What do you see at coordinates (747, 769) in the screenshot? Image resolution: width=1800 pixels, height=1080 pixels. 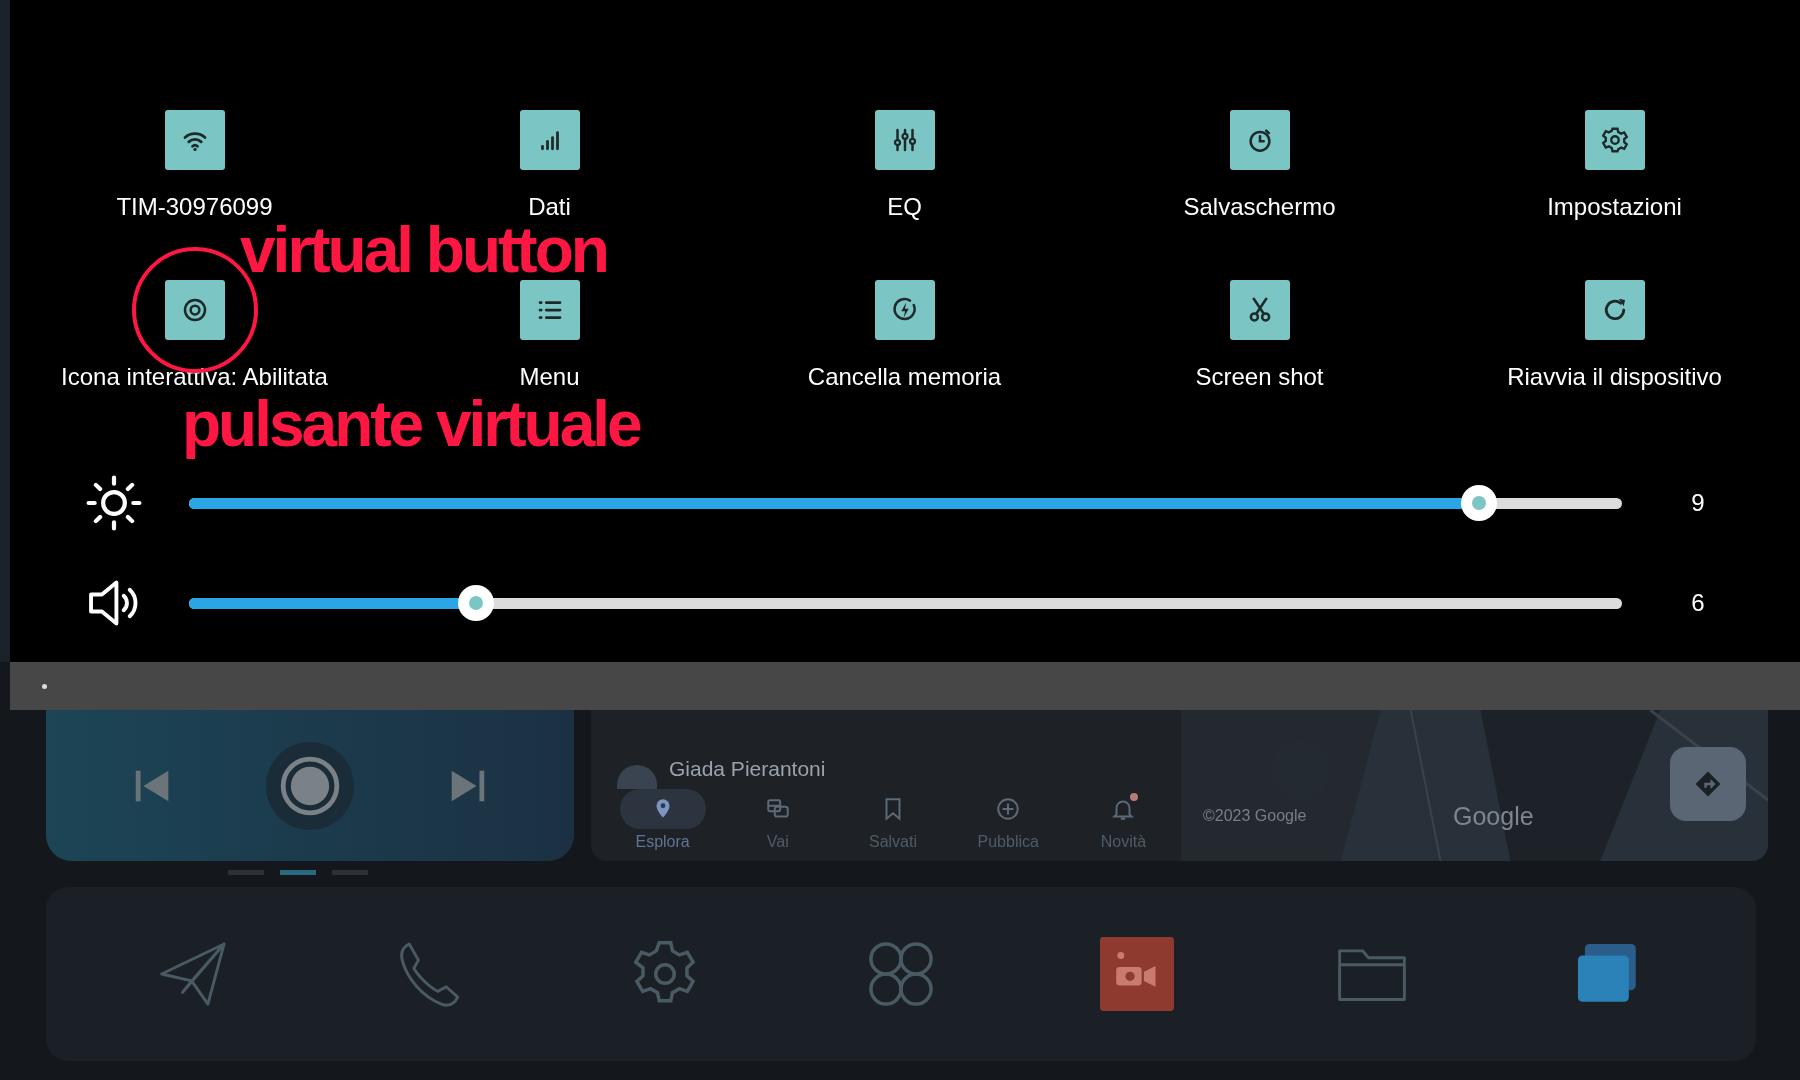 I see `contact-name: Giada Pierantoni` at bounding box center [747, 769].